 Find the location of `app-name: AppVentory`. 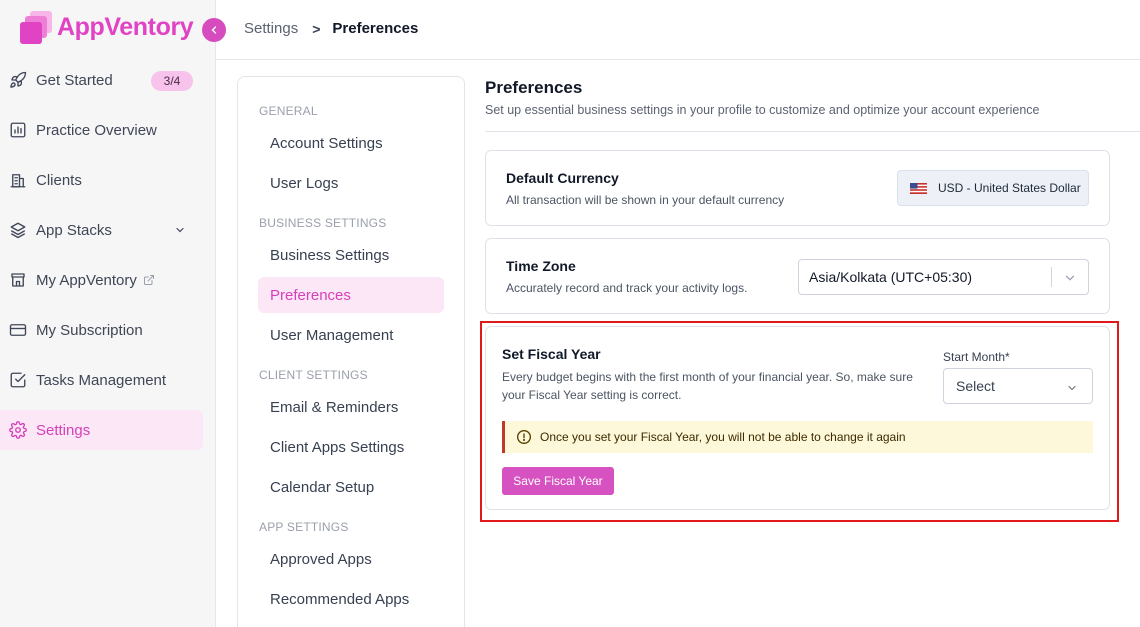

app-name: AppVentory is located at coordinates (125, 26).